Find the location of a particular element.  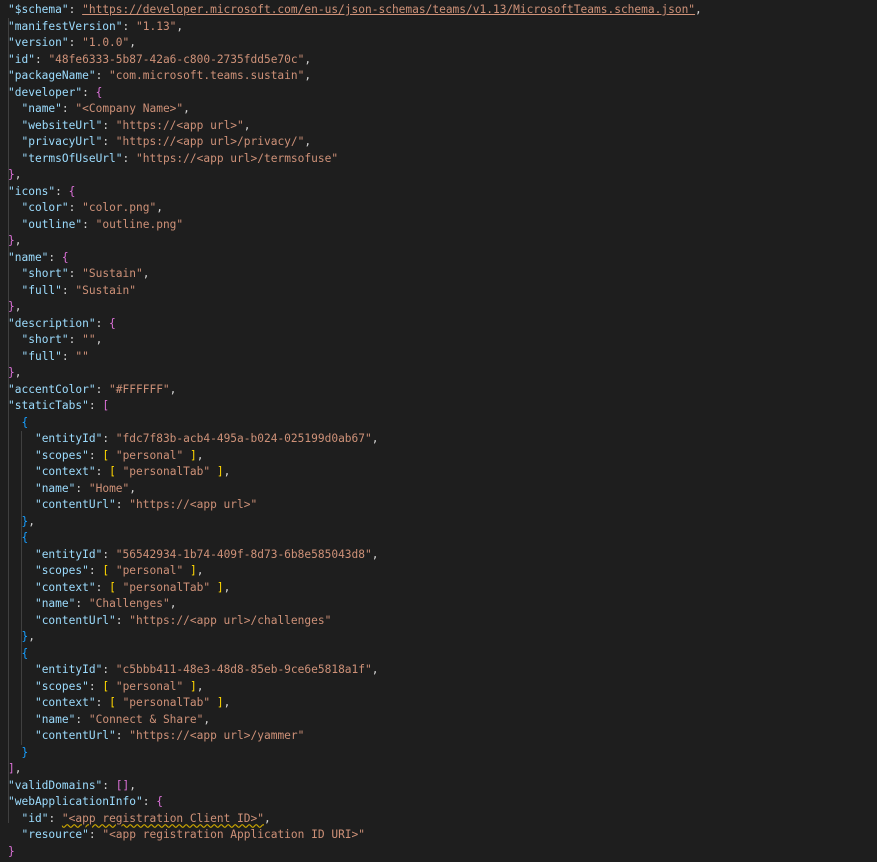

code-token: "https://<app url>/yammer" is located at coordinates (217, 735).